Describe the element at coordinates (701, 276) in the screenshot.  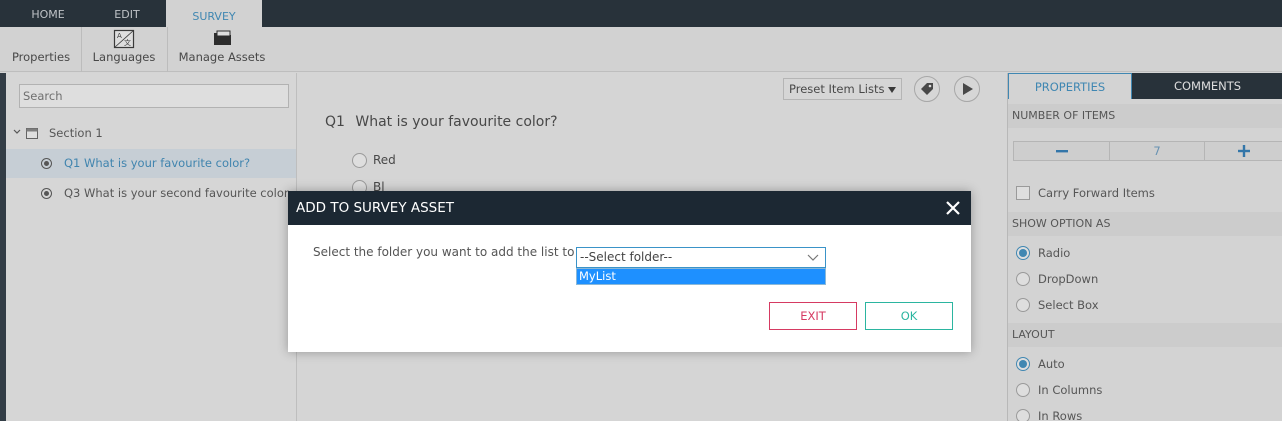
I see `folder-dropdown-list: MyList` at that location.